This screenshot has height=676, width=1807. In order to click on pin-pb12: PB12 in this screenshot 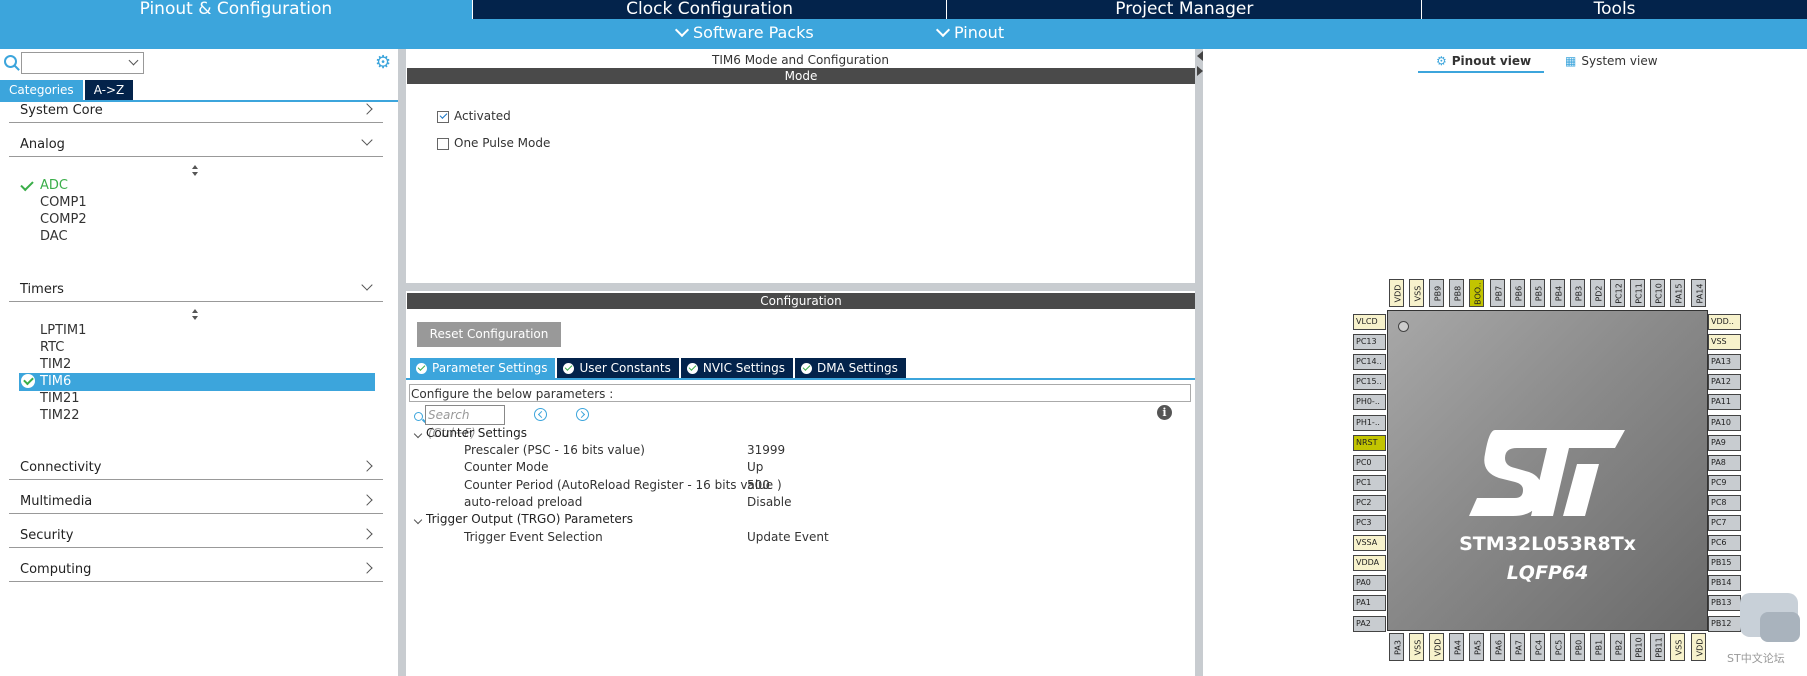, I will do `click(1724, 623)`.